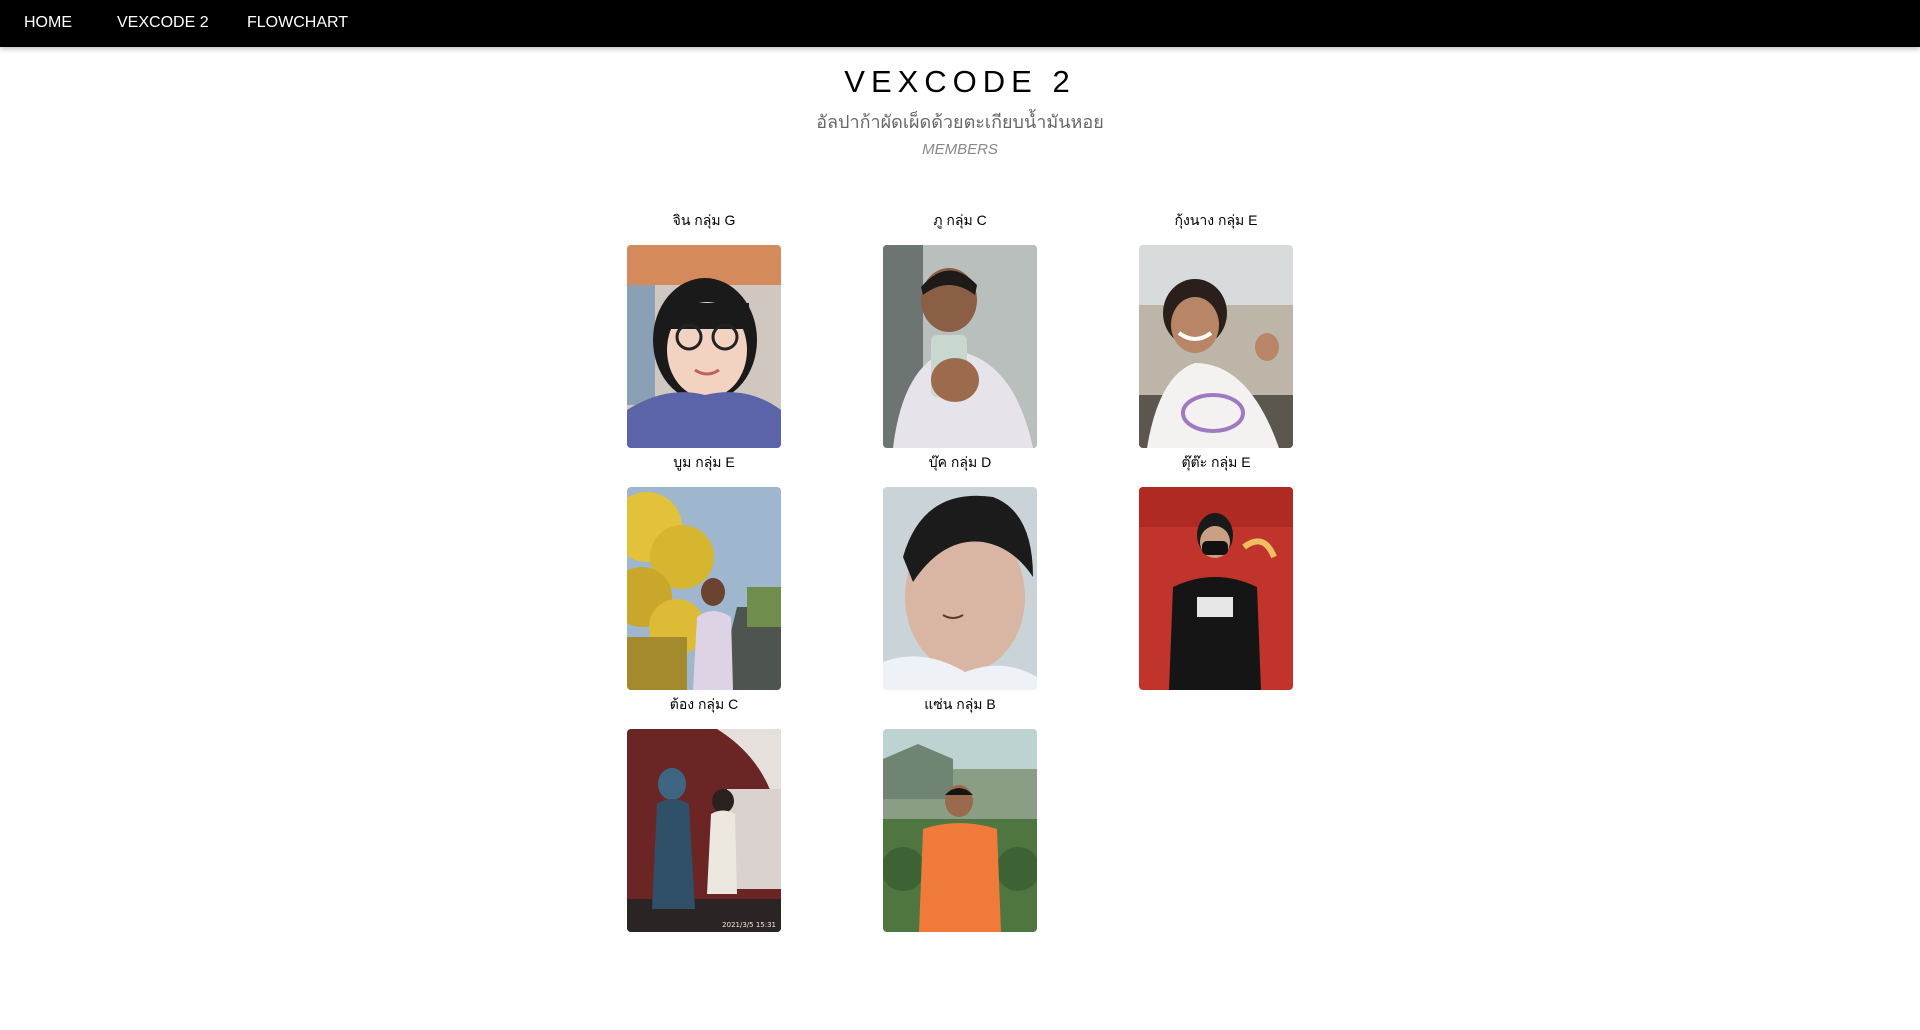 This screenshot has height=1030, width=1920. I want to click on member-name: ภู กลุ่ม C, so click(960, 220).